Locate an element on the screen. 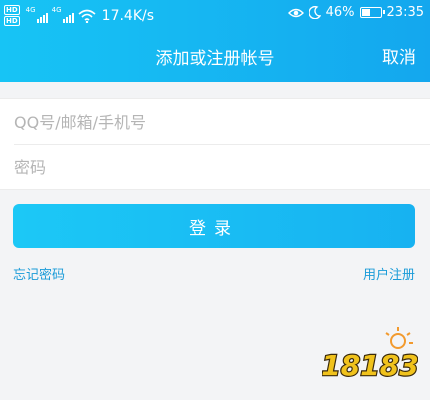 This screenshot has height=400, width=430. nav-bar: 添加或注册帐号 取消 is located at coordinates (215, 56).